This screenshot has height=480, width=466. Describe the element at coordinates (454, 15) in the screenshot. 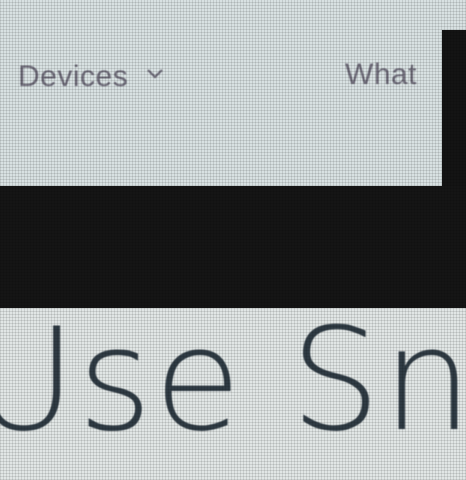

I see `nav-edge` at that location.